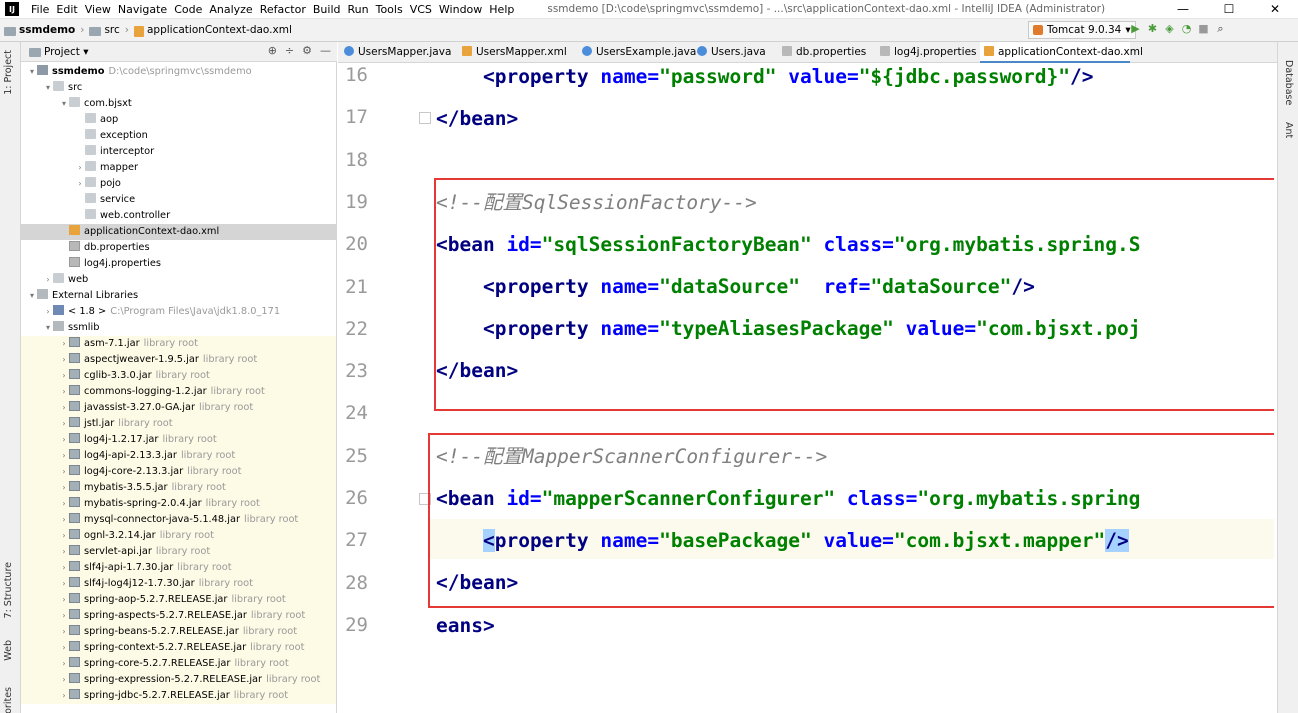 This screenshot has height=713, width=1298. I want to click on tree-item: › mybatis-3.5.5.jar library root, so click(178, 488).